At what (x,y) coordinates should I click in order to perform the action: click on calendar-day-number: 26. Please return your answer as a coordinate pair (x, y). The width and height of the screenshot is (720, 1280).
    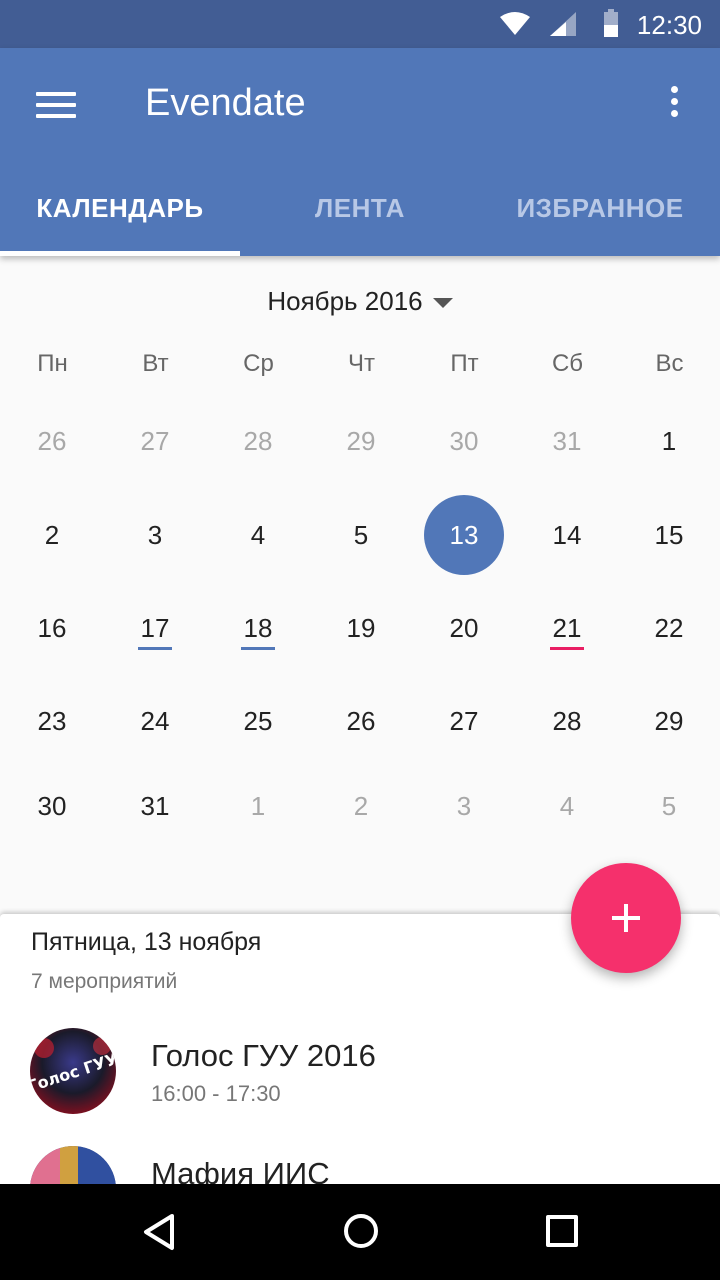
    Looking at the image, I should click on (361, 721).